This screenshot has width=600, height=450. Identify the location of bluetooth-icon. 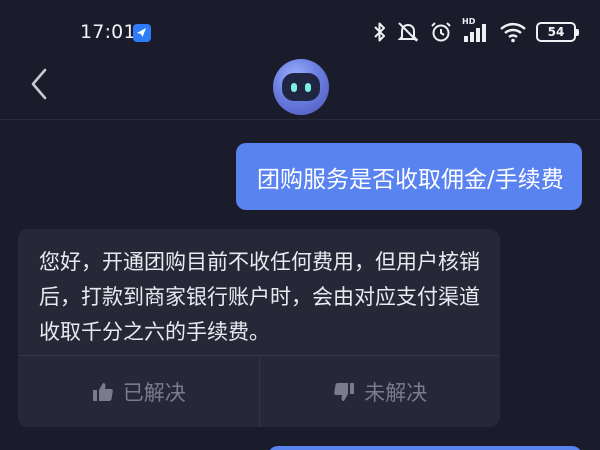
(379, 32).